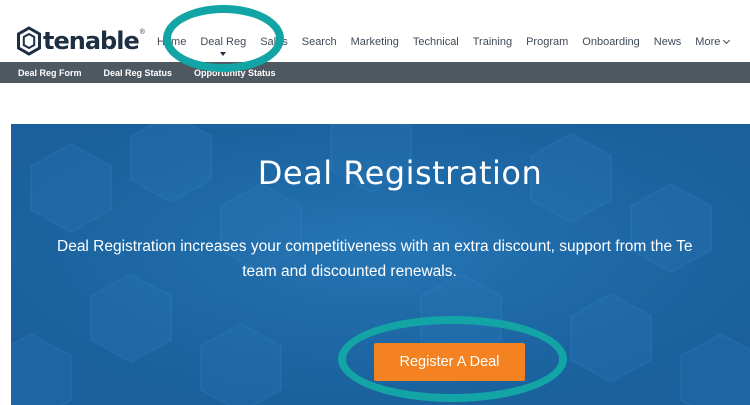 The height and width of the screenshot is (405, 750). I want to click on tenable-hexagon-logo-icon, so click(29, 41).